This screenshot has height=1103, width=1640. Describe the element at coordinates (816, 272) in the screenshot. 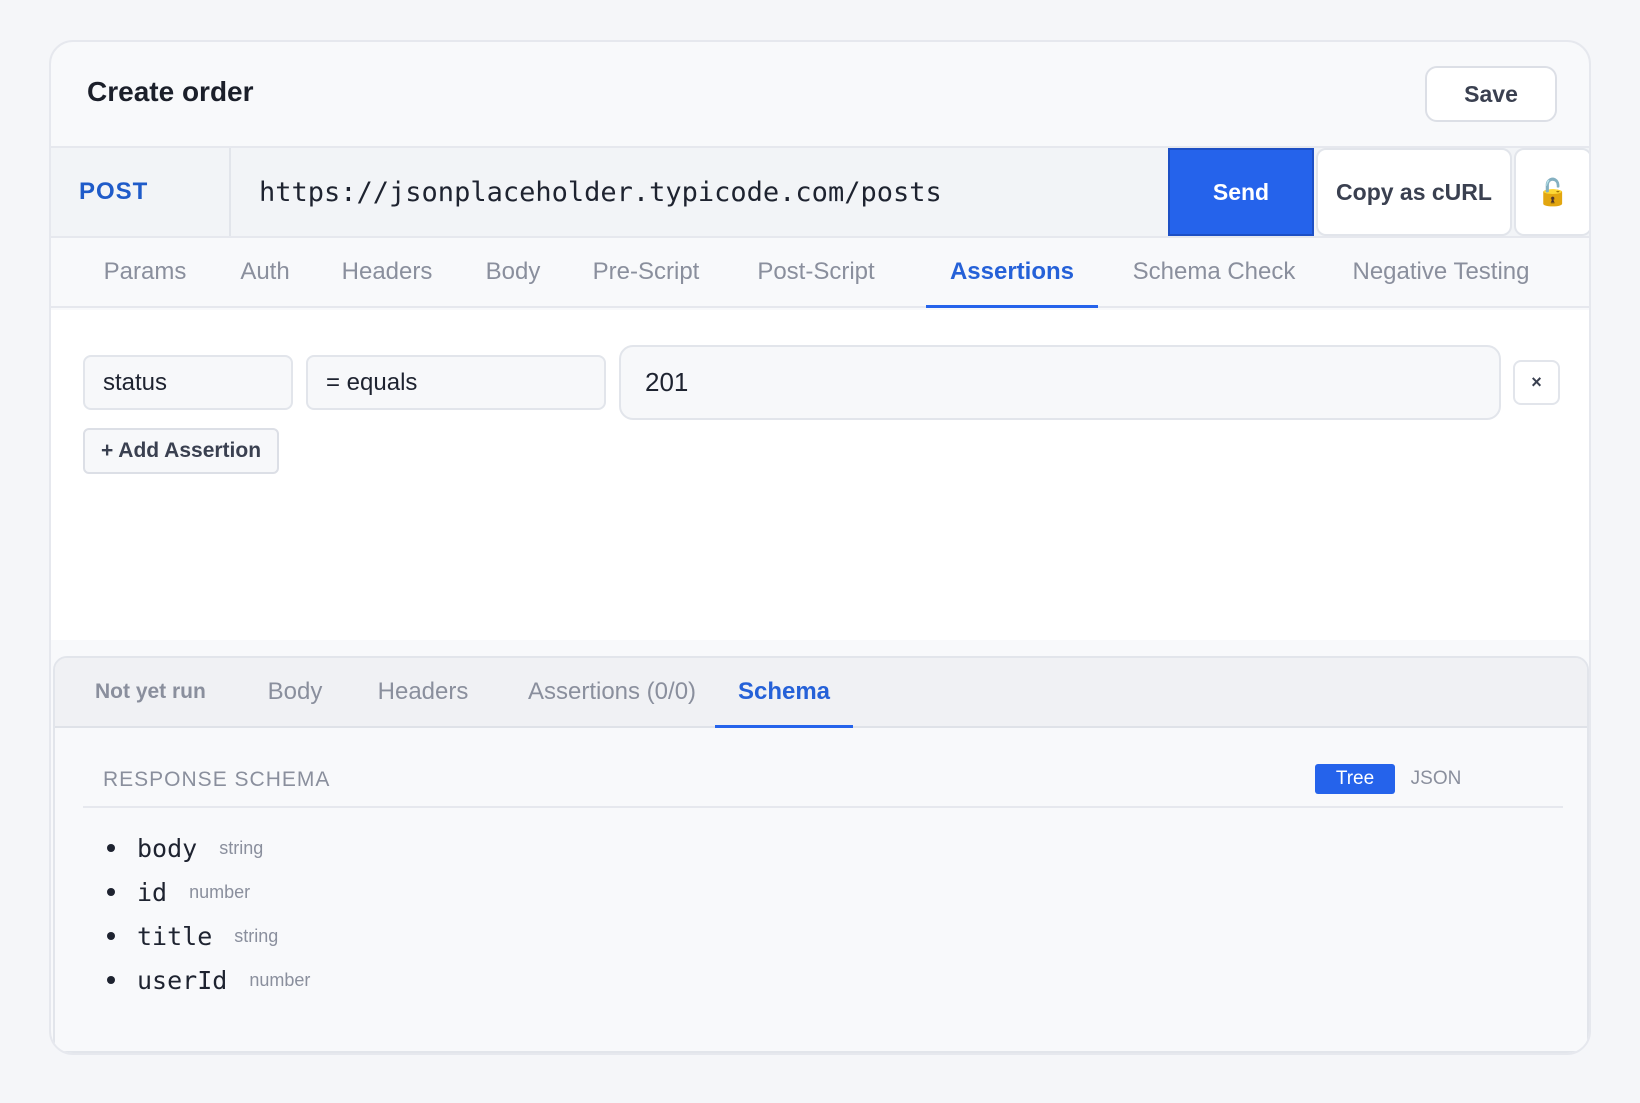

I see `tab-post-script: Post-Script` at that location.